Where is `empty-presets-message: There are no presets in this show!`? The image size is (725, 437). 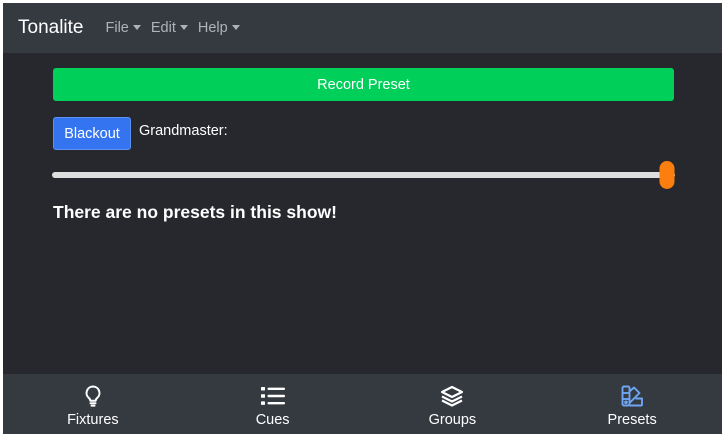
empty-presets-message: There are no presets in this show! is located at coordinates (195, 212).